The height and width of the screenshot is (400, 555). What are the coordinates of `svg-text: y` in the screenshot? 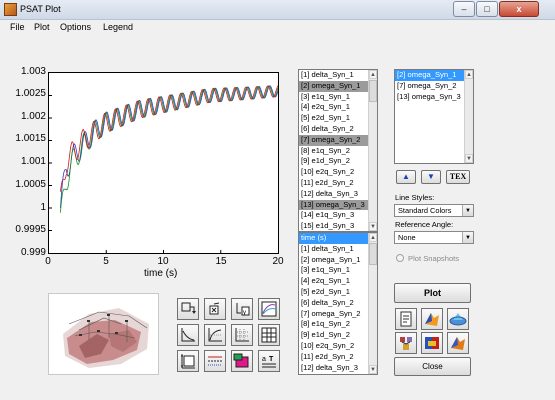 It's located at (244, 313).